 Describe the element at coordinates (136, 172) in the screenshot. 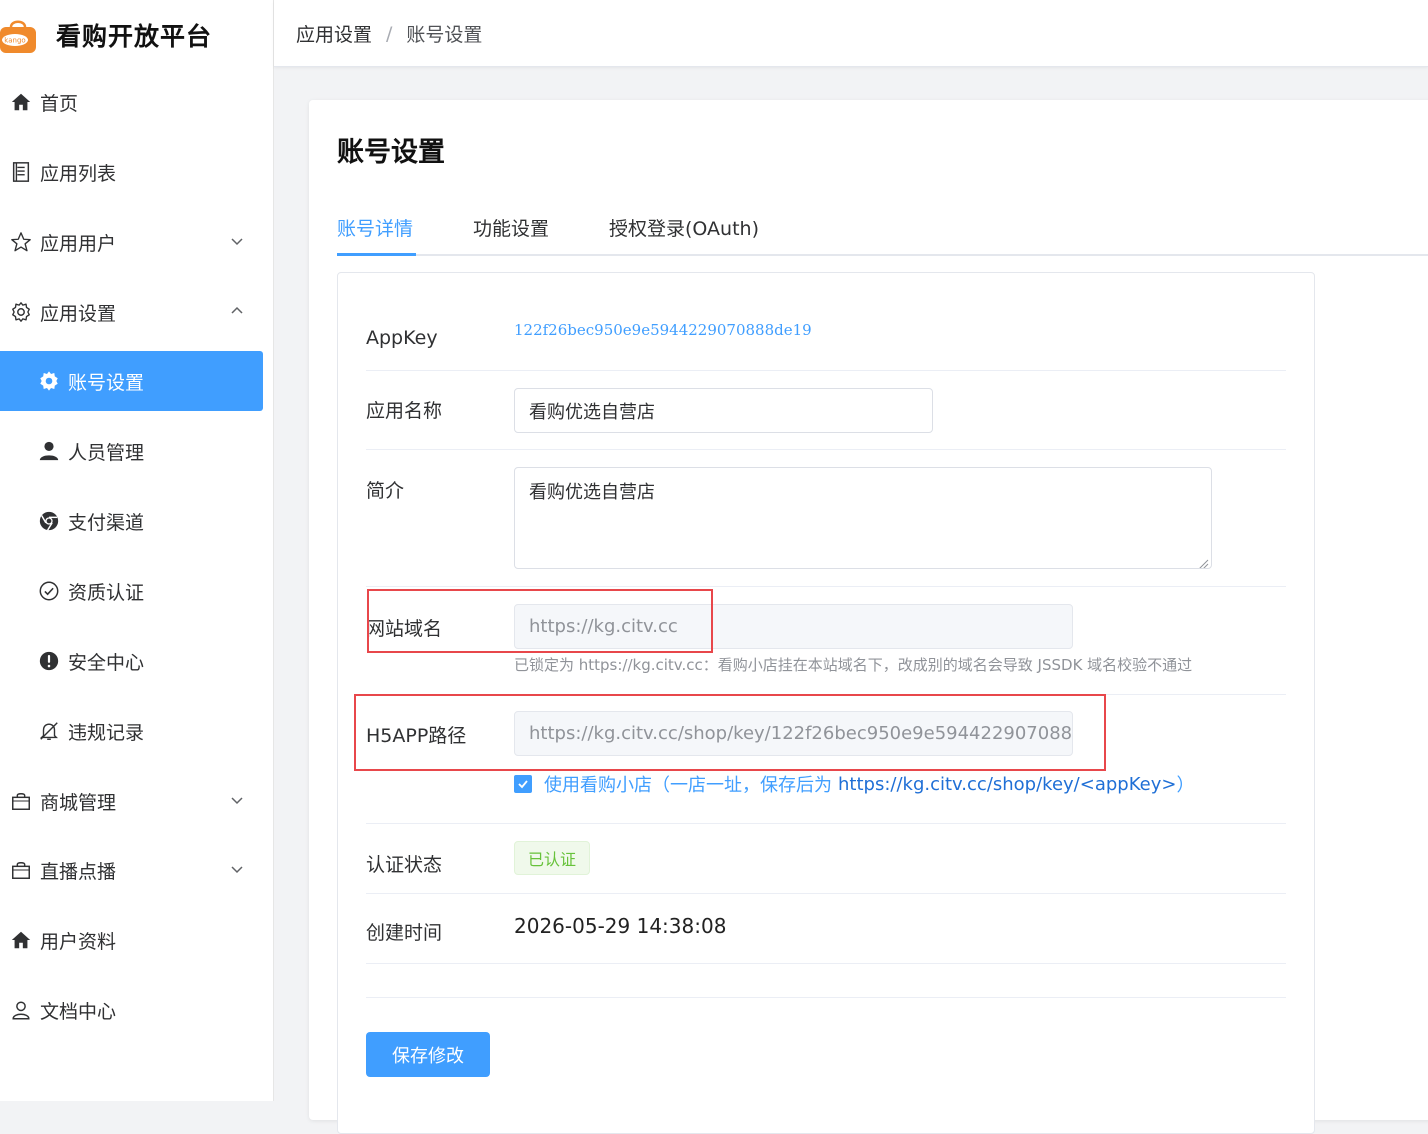

I see `sidebar-item-app-list: 应用列表` at that location.